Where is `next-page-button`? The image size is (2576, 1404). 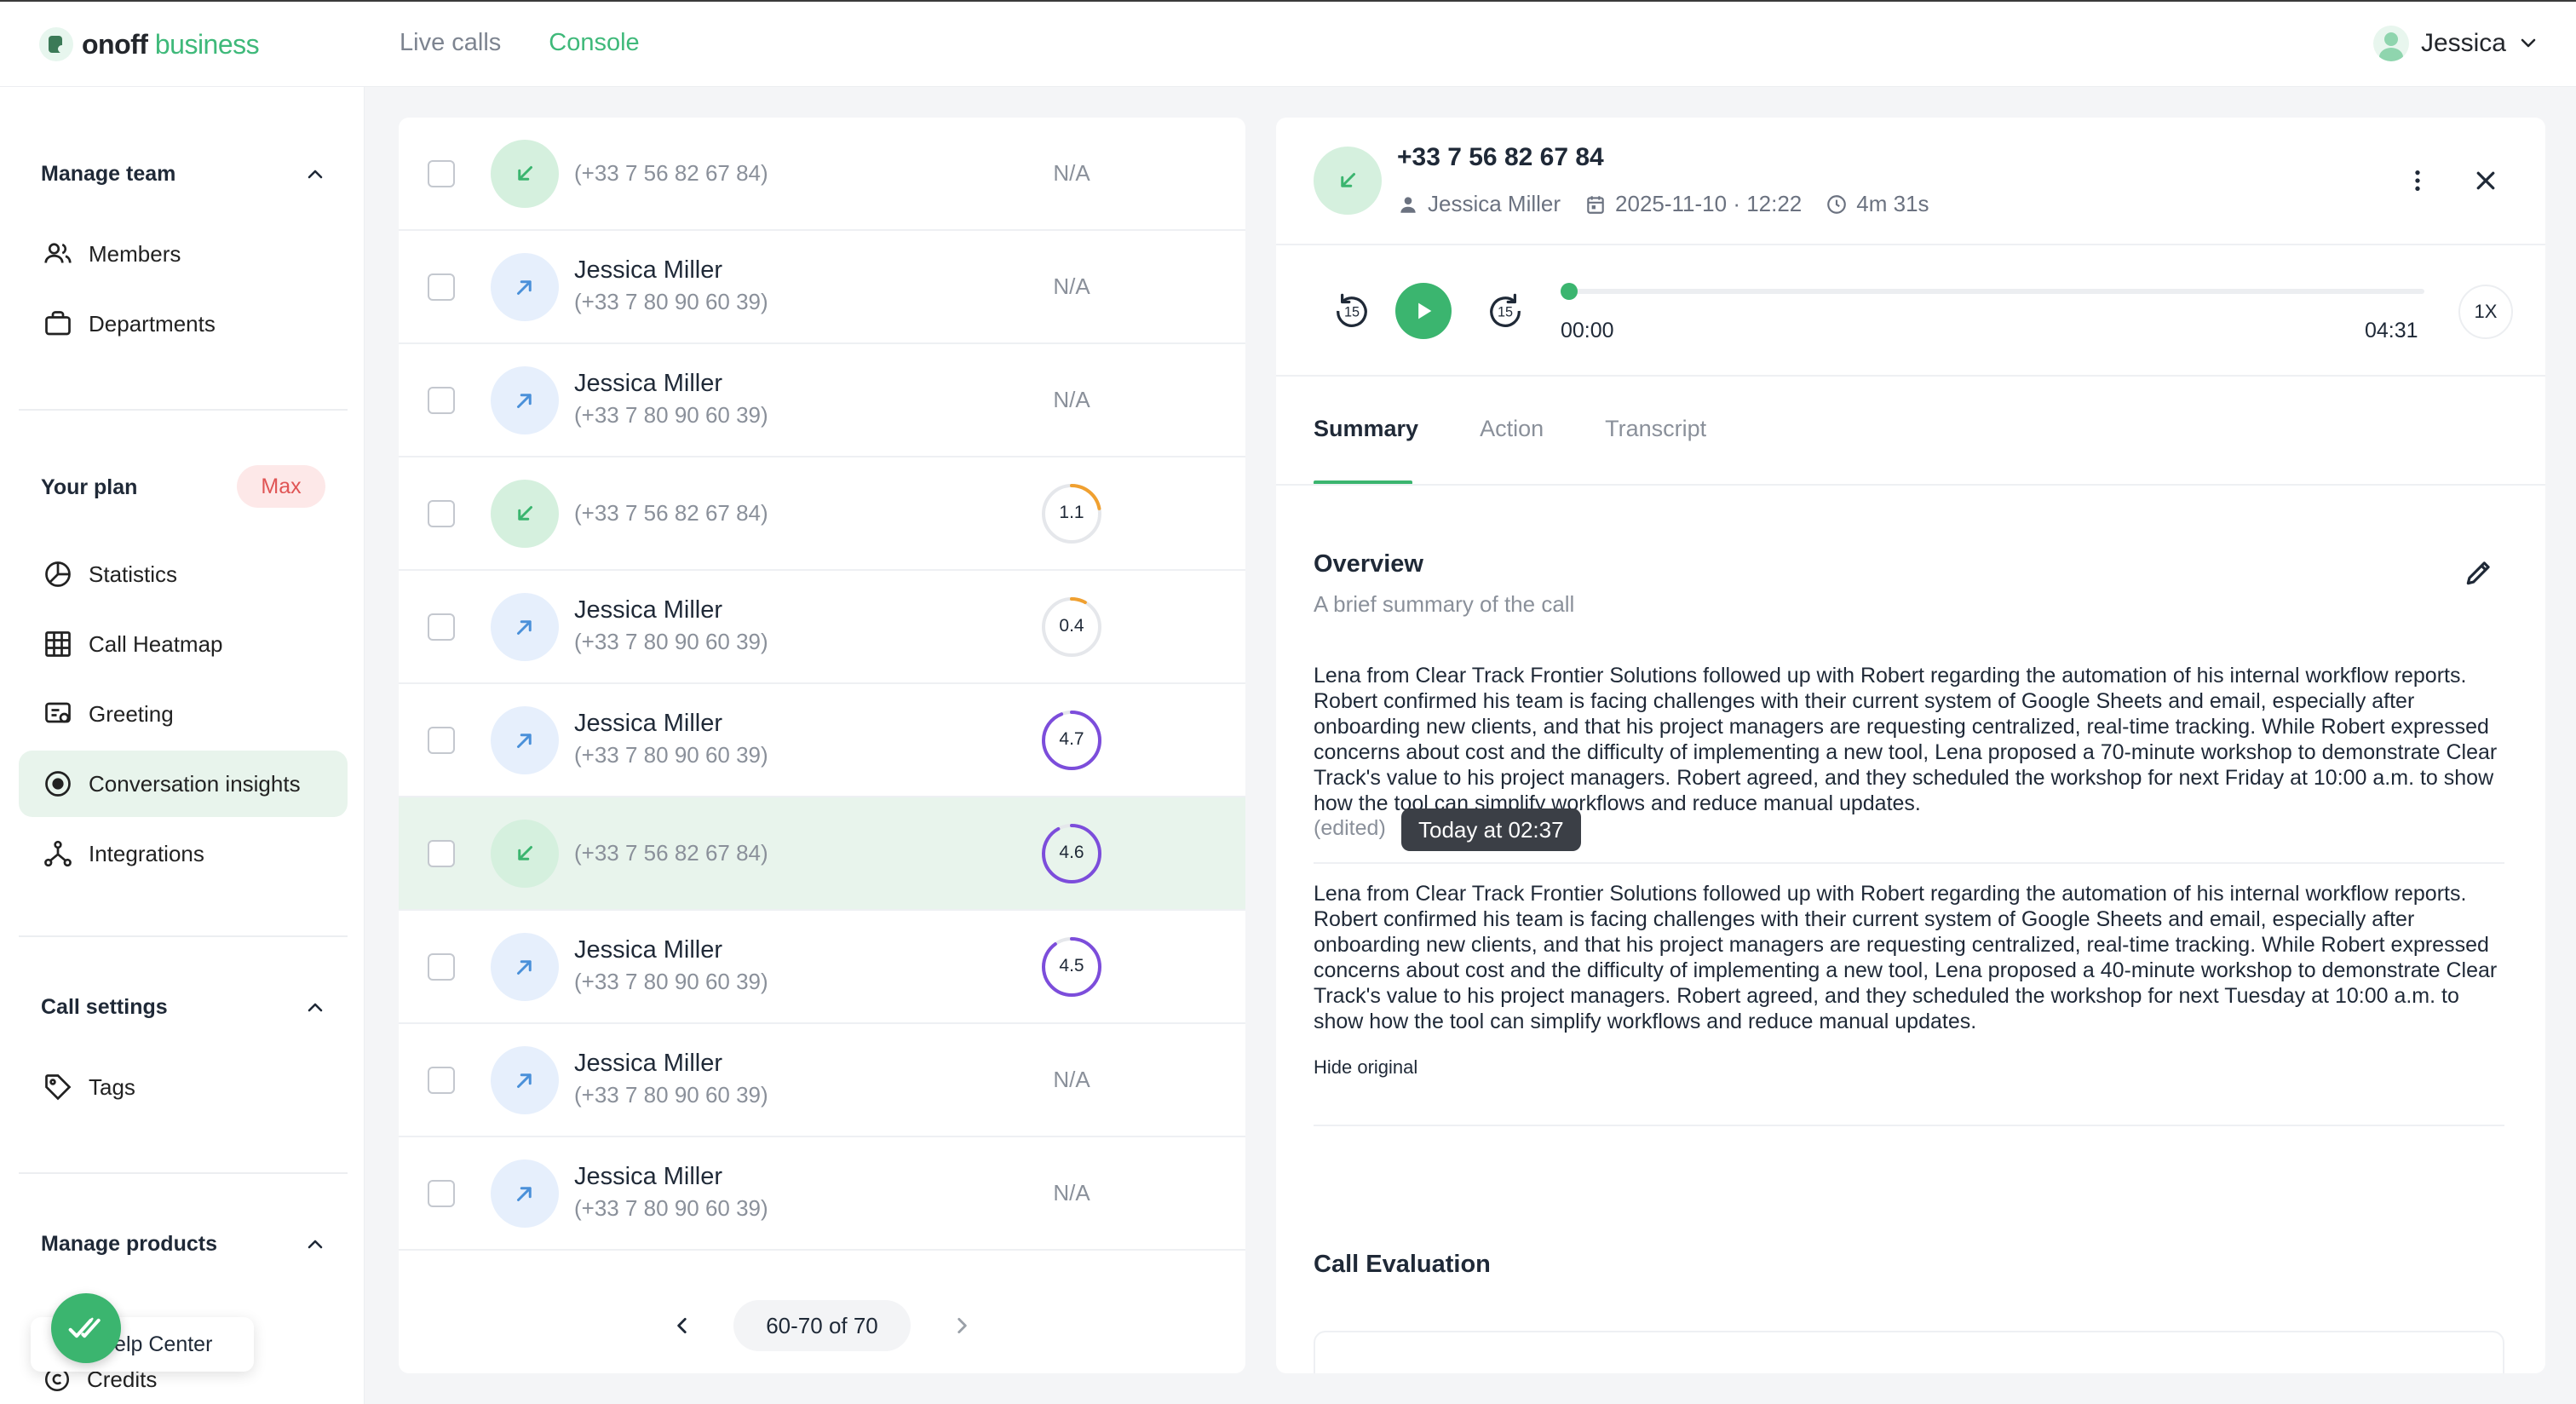 next-page-button is located at coordinates (962, 1325).